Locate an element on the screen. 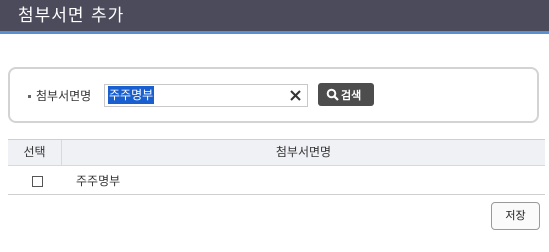 Image resolution: width=549 pixels, height=252 pixels. search-field-label: 첨부서면명 is located at coordinates (64, 96).